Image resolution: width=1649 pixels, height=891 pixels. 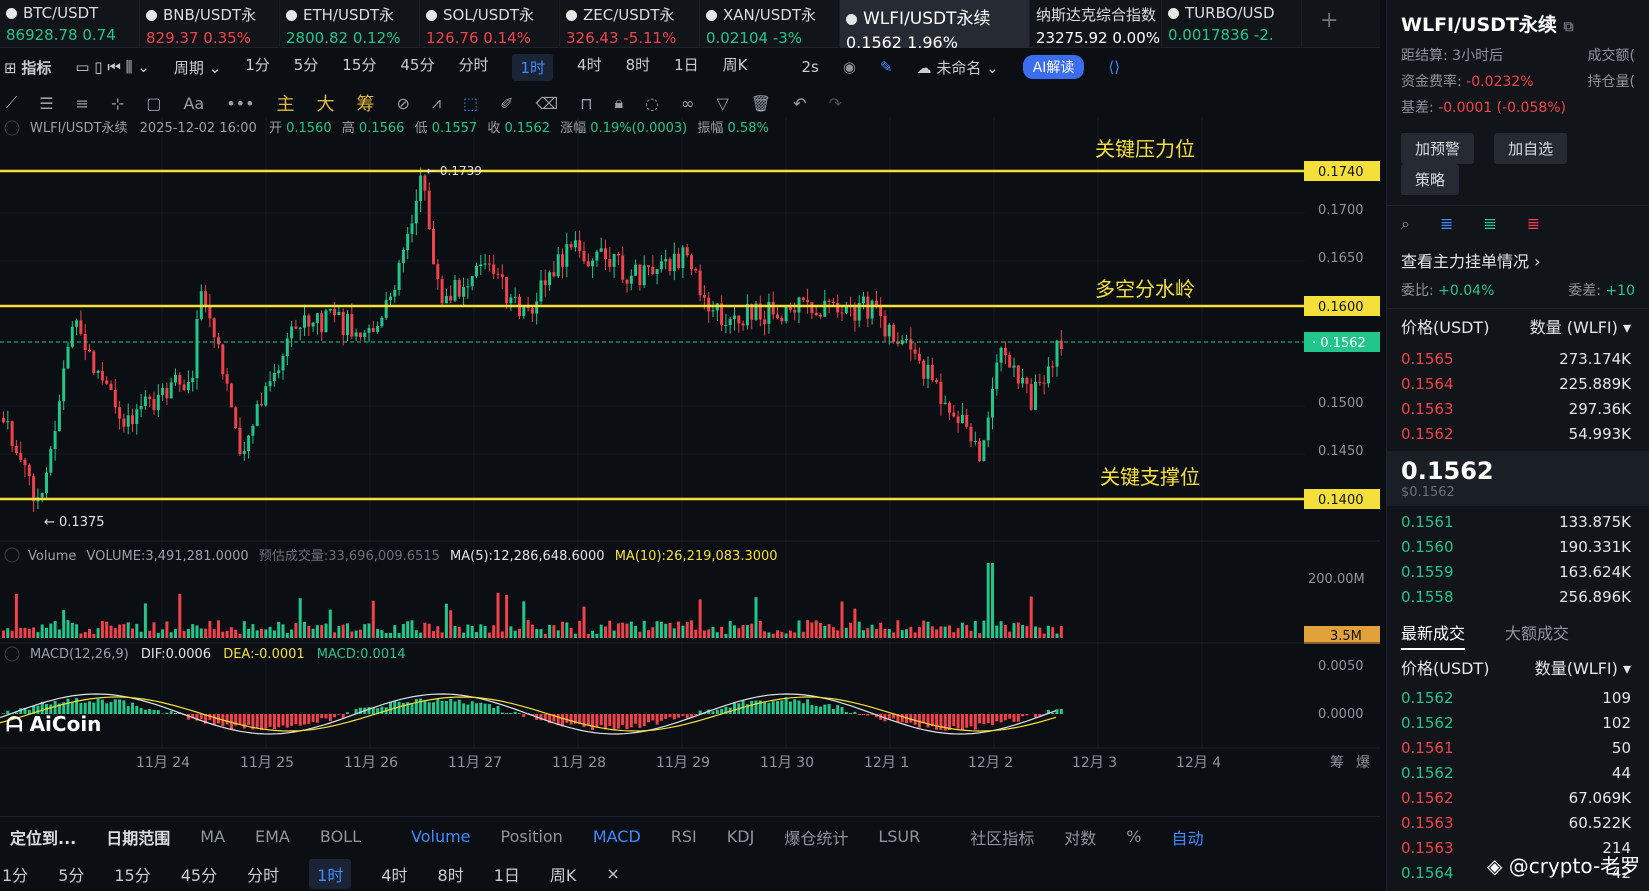 I want to click on ticker-tab: WLFI/USDT永续 0.1562 1.96%, so click(x=935, y=24).